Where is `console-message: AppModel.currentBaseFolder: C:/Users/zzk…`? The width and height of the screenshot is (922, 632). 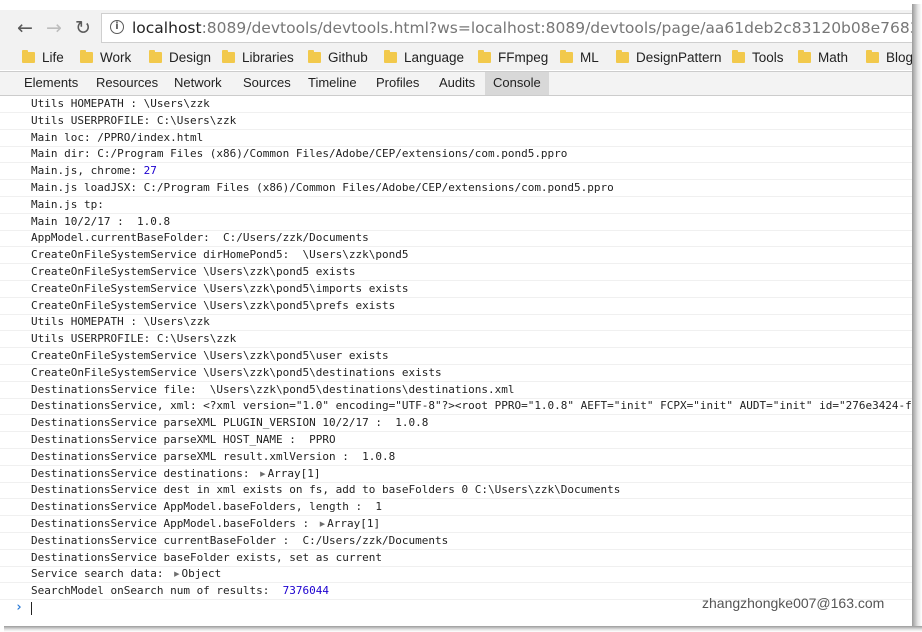 console-message: AppModel.currentBaseFolder: C:/Users/zzk… is located at coordinates (456, 239).